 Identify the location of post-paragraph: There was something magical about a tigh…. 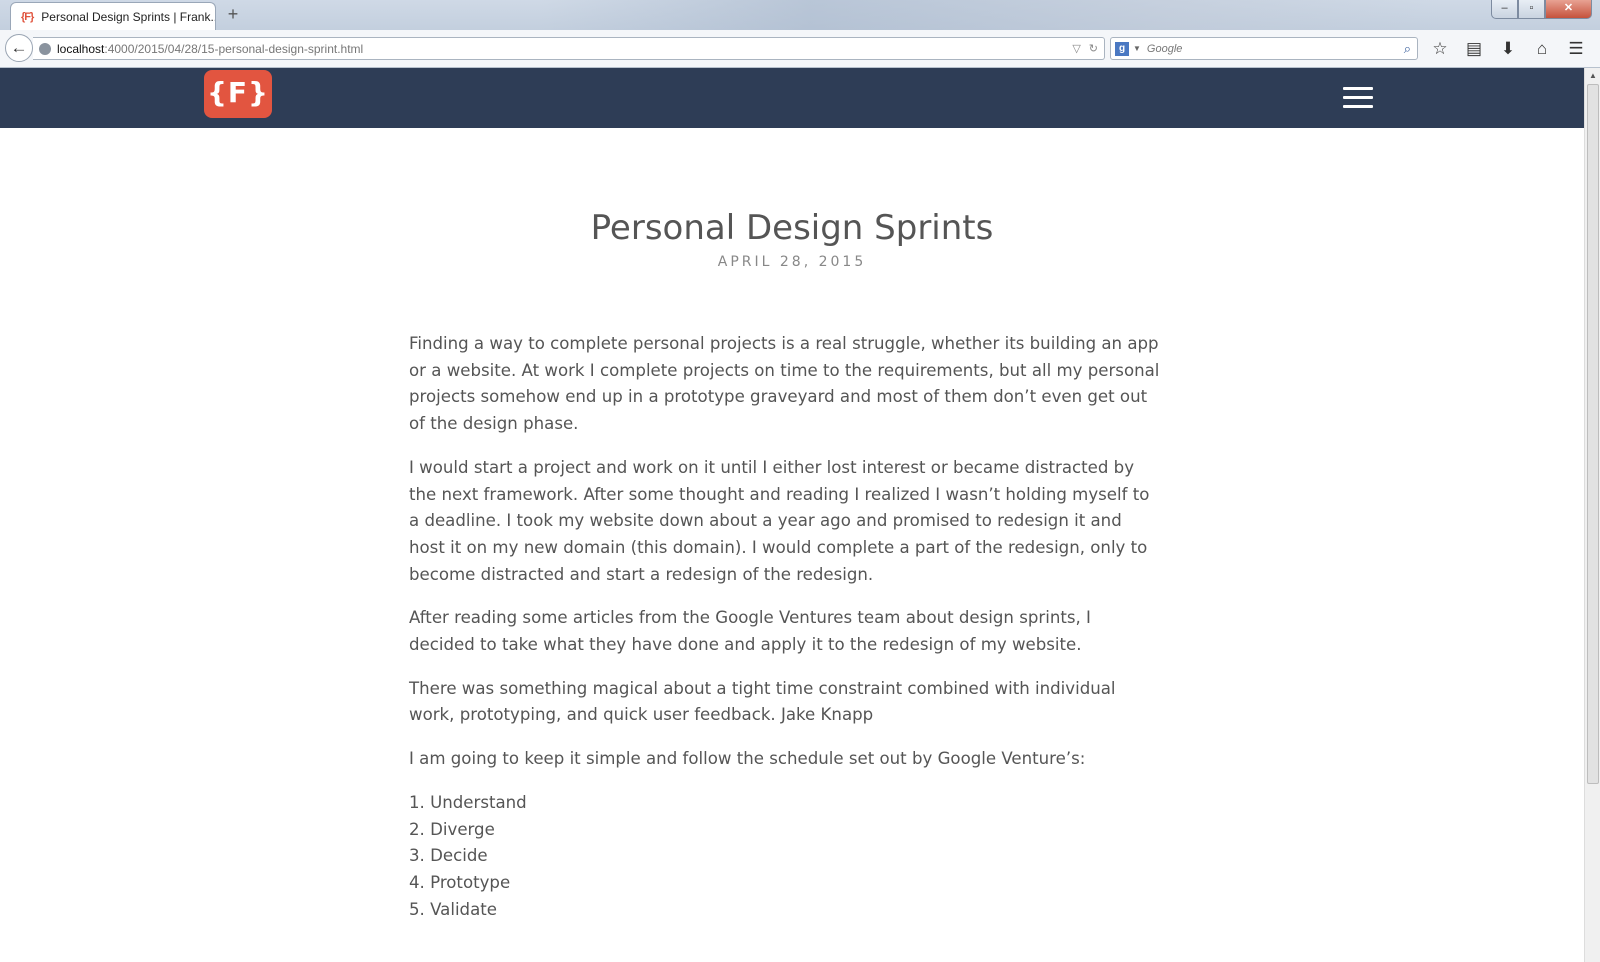
(762, 701).